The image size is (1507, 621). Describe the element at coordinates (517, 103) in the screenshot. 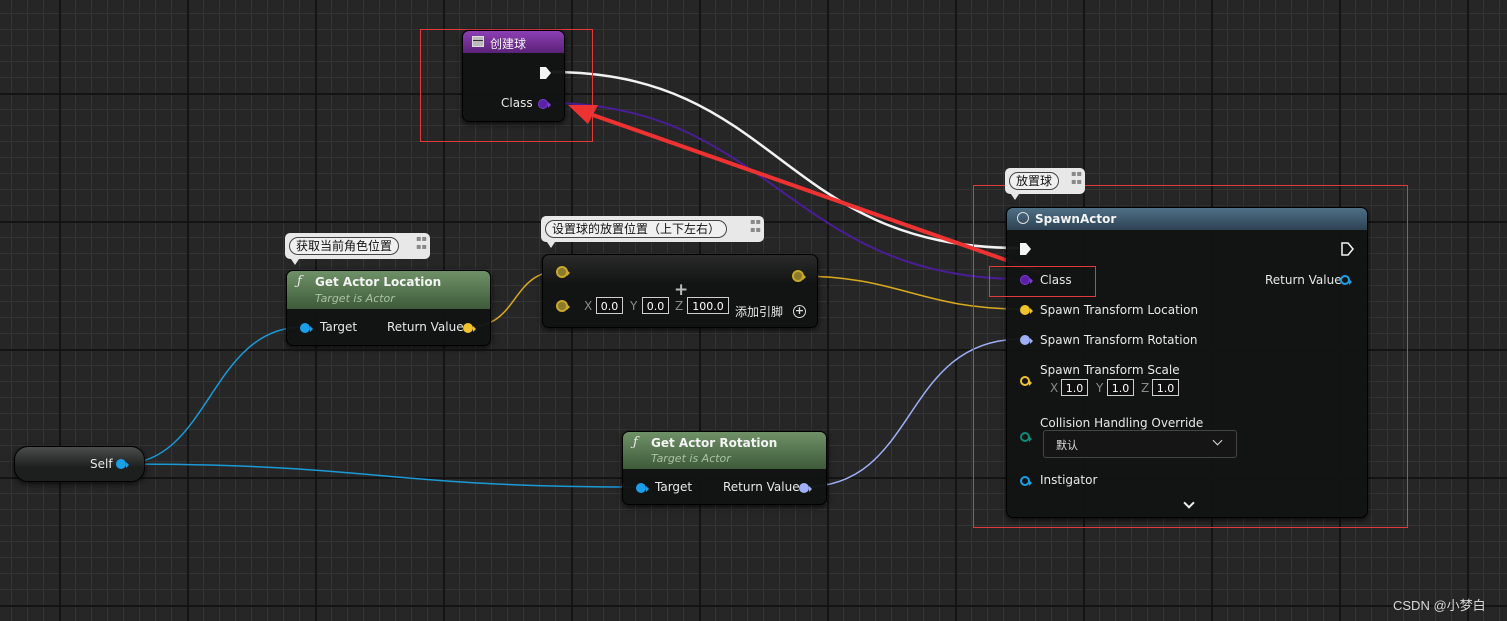

I see `class-pin-label: Class` at that location.